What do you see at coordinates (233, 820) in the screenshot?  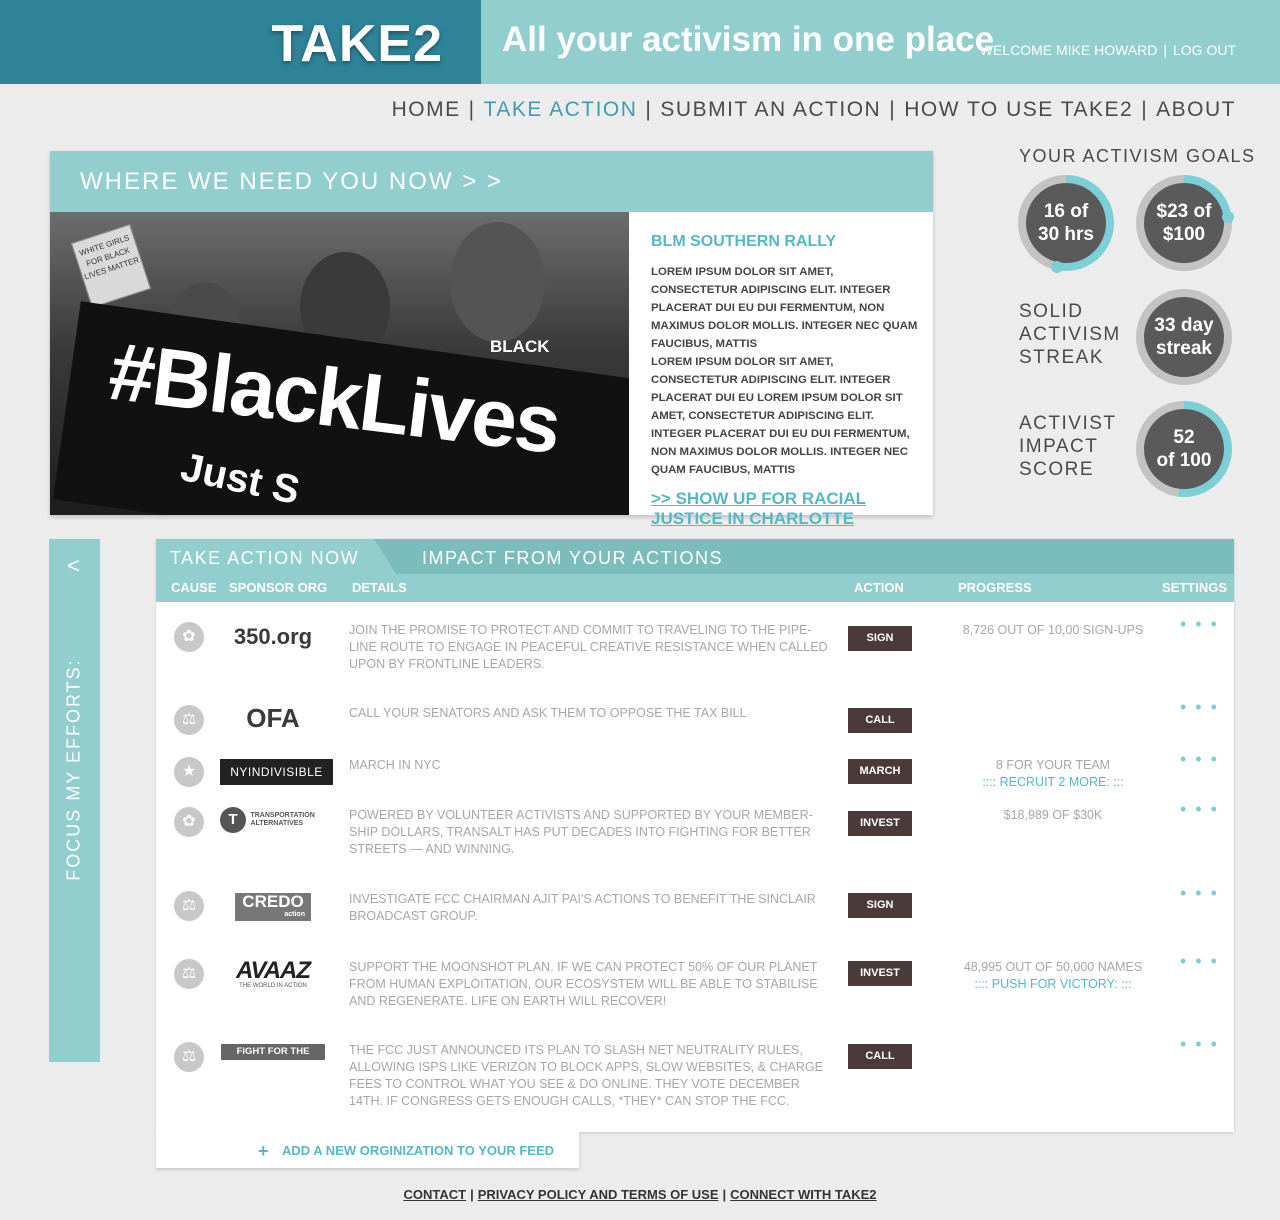 I see `ta-logo-mark-icon: T` at bounding box center [233, 820].